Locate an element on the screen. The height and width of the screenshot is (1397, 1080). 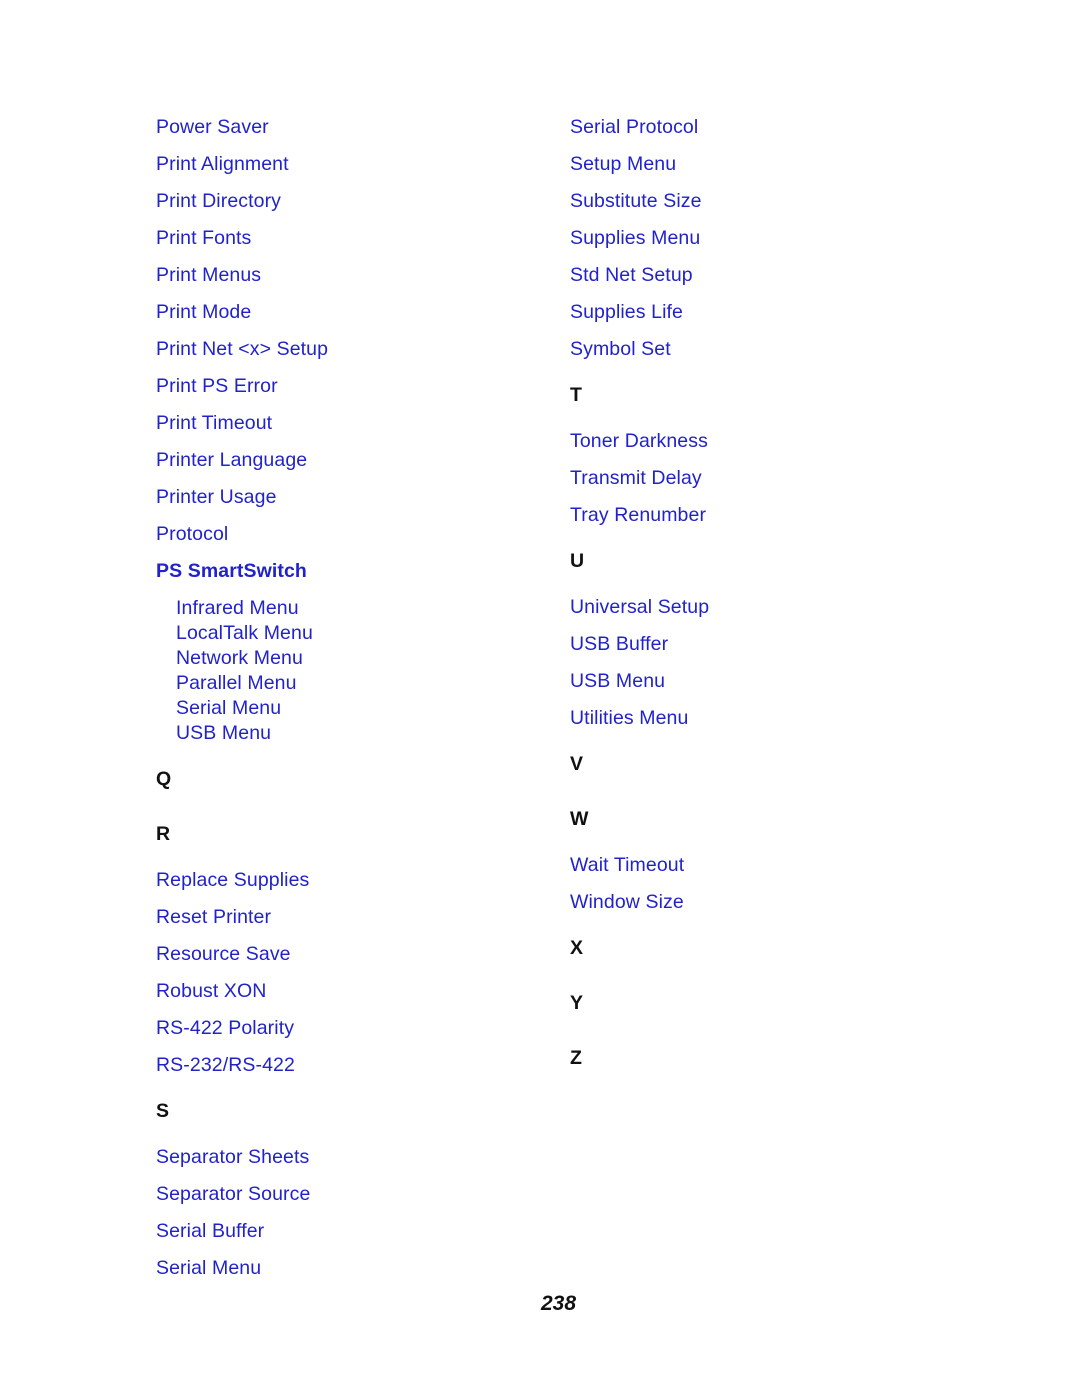
index-entry-serial-protocol: Serial Protocol is located at coordinates (760, 136).